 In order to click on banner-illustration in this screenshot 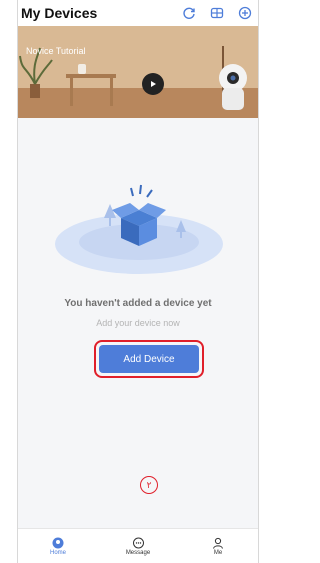, I will do `click(138, 72)`.